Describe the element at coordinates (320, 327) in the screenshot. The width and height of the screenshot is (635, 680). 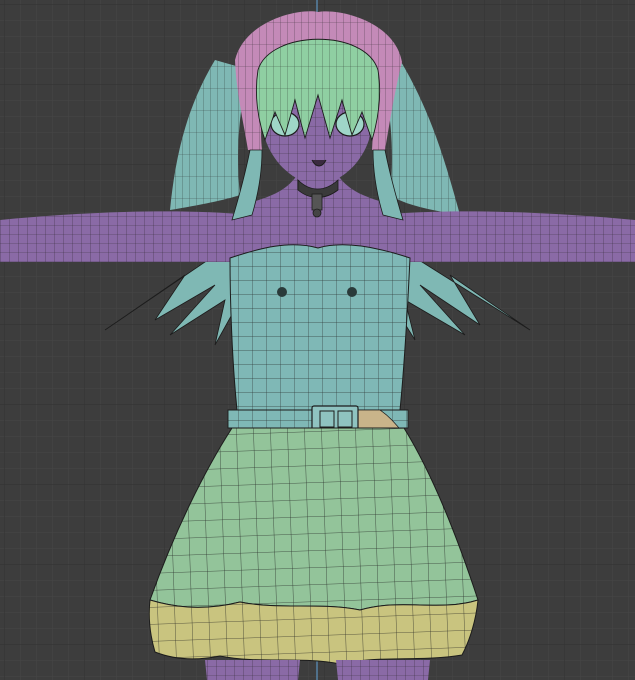
I see `top-garment` at that location.